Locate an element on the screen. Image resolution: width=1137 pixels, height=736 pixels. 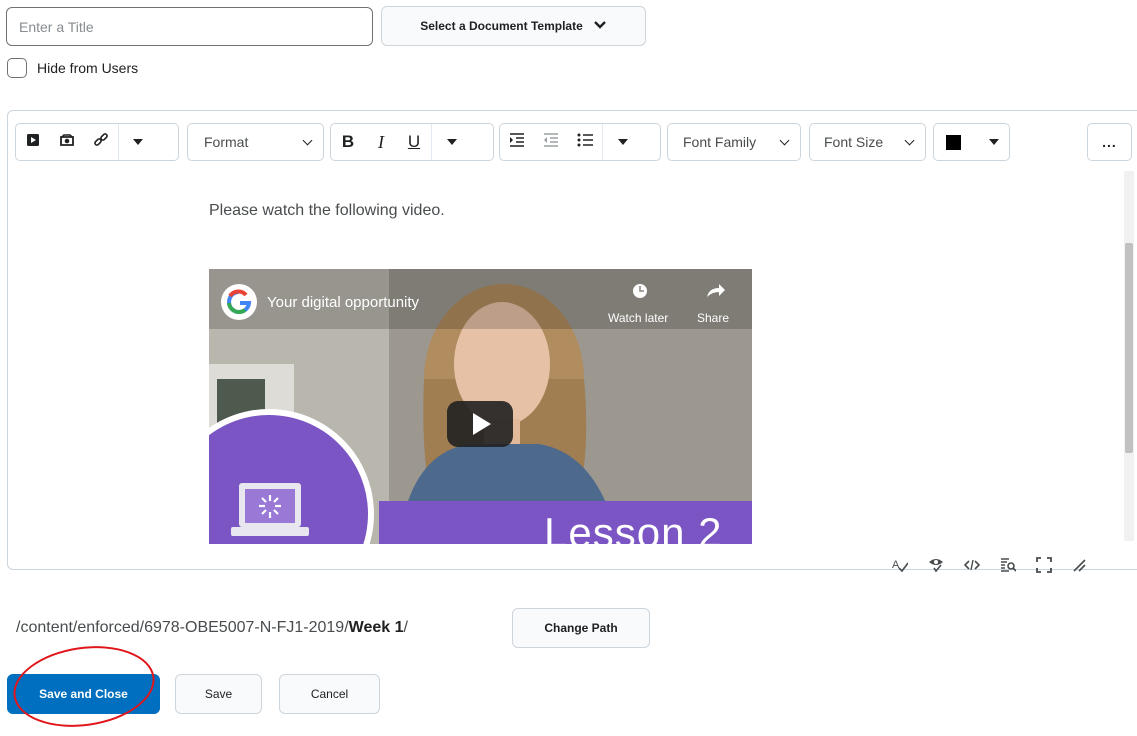
bold-icon: B is located at coordinates (348, 141).